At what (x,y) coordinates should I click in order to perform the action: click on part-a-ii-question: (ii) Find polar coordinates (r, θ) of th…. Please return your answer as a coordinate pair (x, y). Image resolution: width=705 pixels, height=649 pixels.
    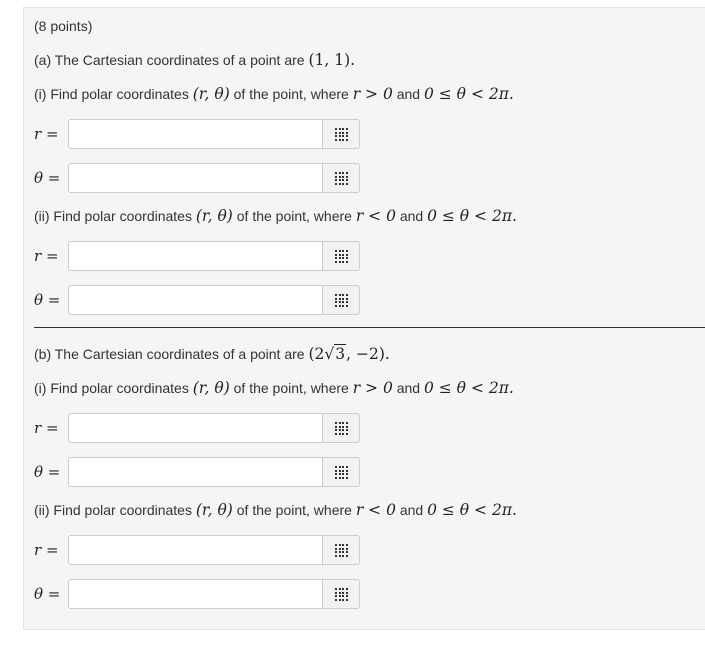
    Looking at the image, I should click on (275, 216).